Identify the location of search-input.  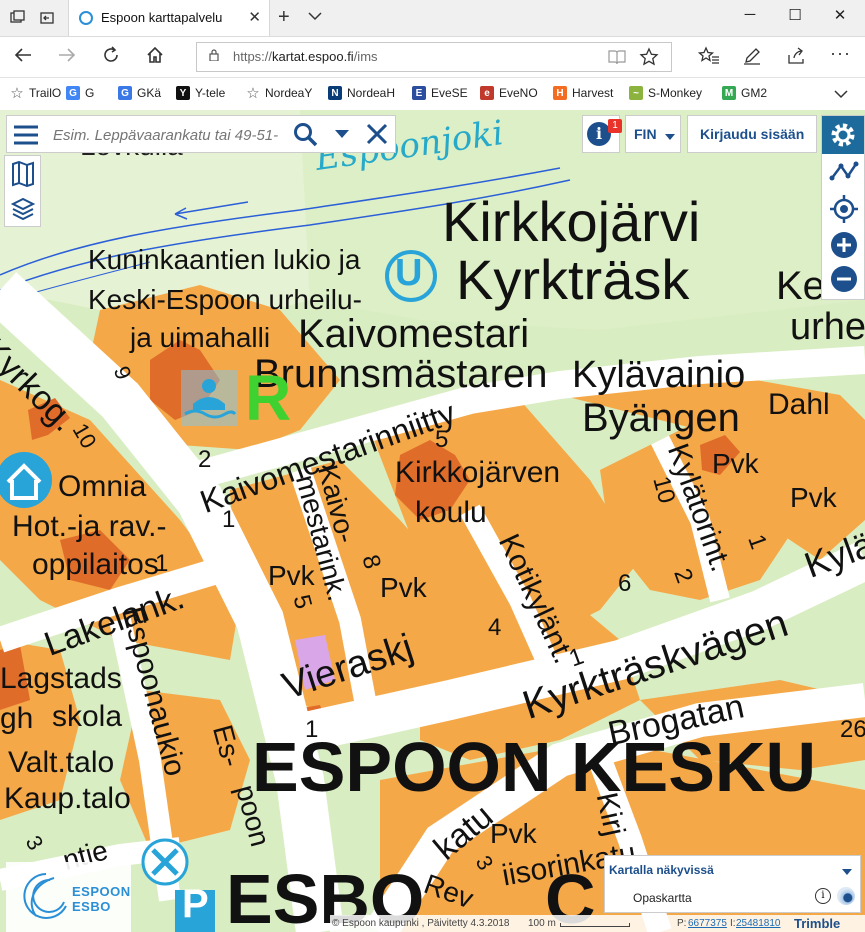
(173, 135).